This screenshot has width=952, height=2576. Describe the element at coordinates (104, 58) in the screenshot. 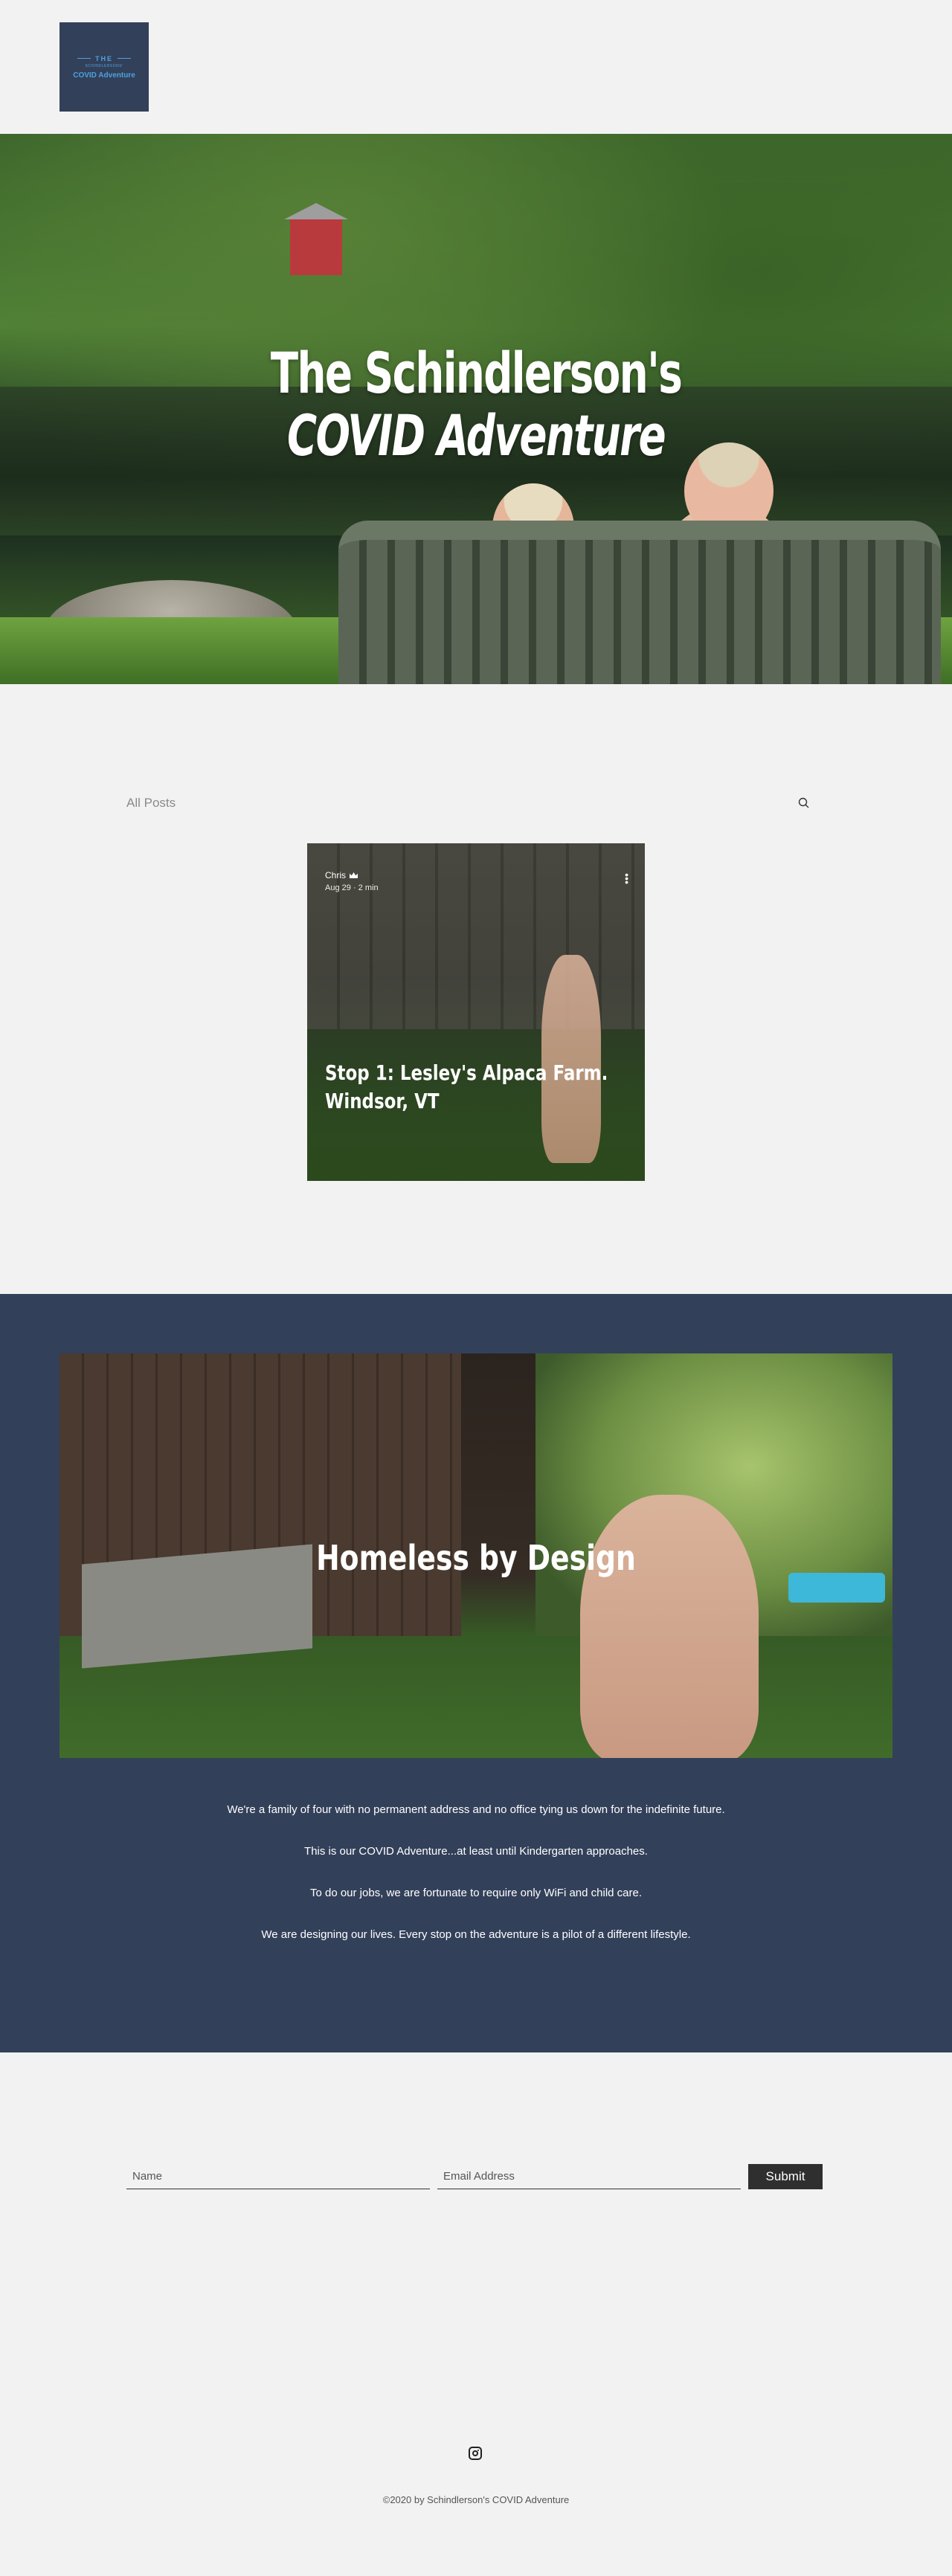

I see `logo-text-the: THE` at that location.